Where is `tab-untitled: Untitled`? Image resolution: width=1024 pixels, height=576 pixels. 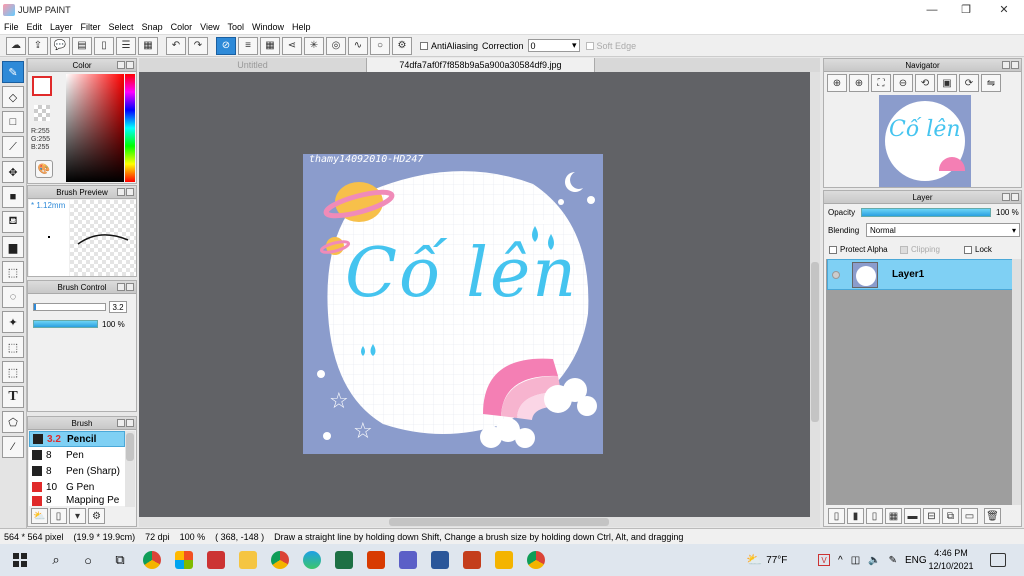
tab-untitled: Untitled is located at coordinates (253, 65).